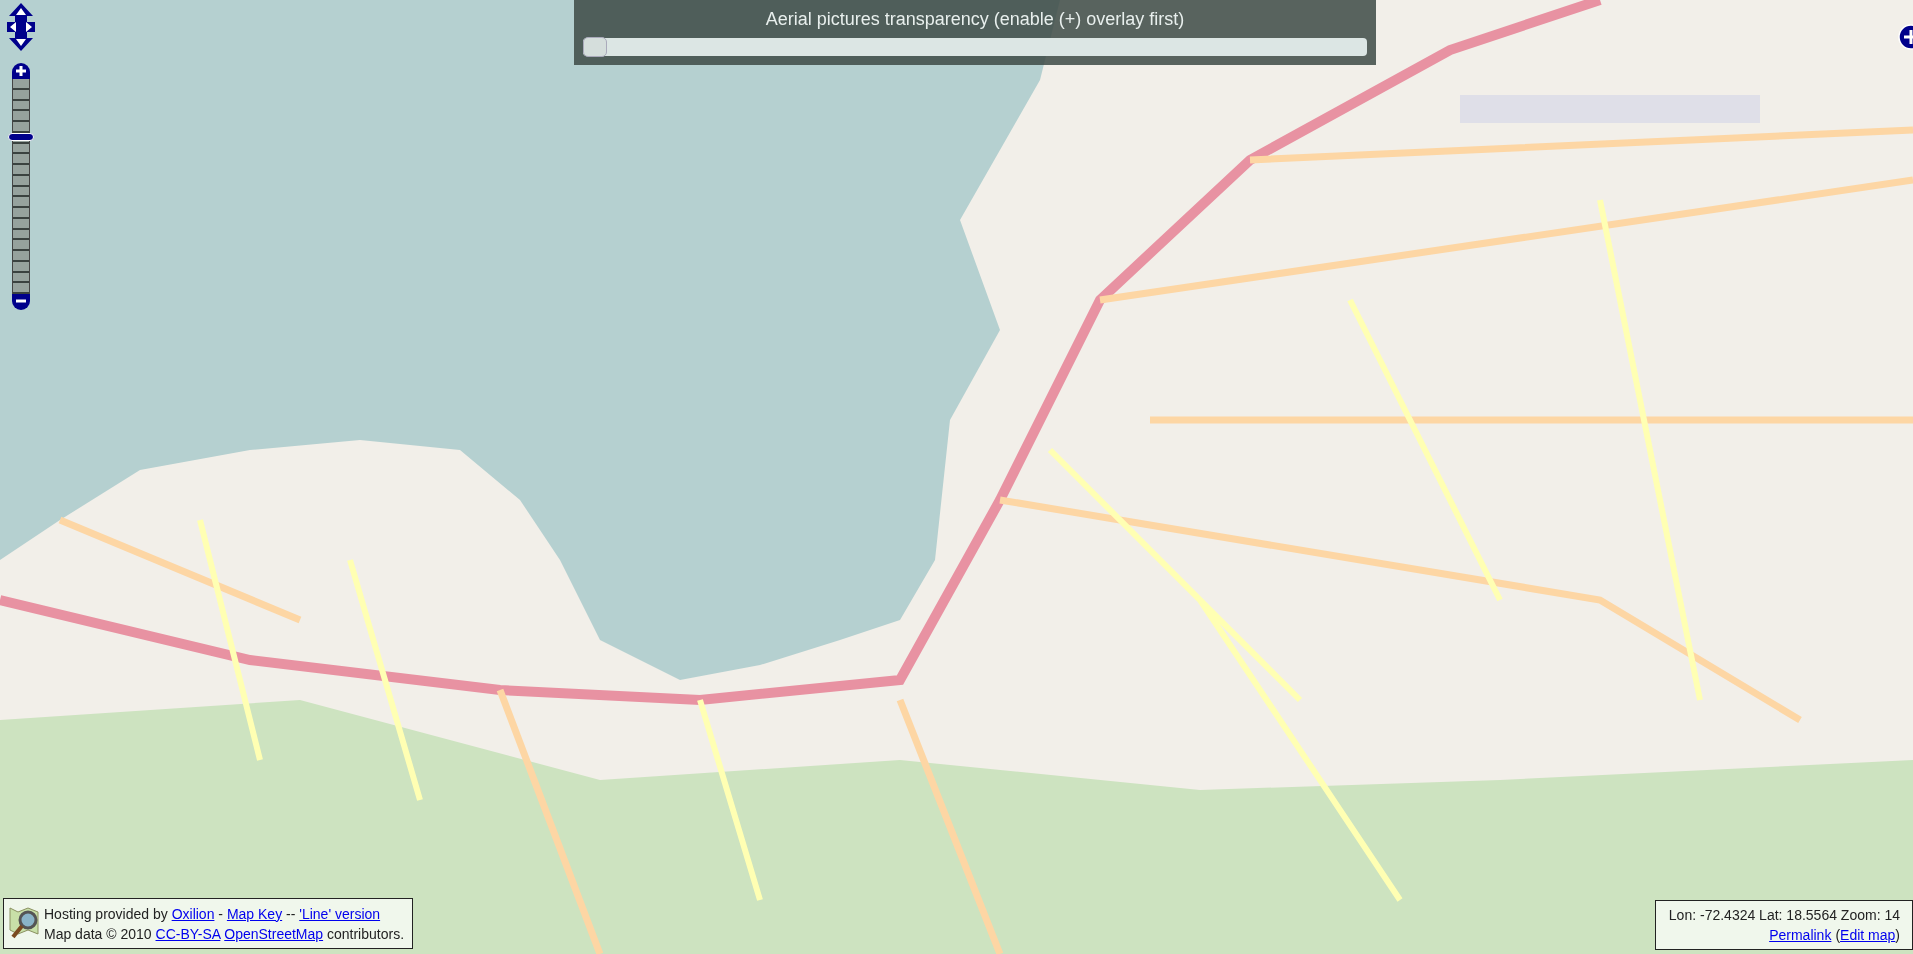 The width and height of the screenshot is (1913, 954). I want to click on link: Edit map, so click(1868, 935).